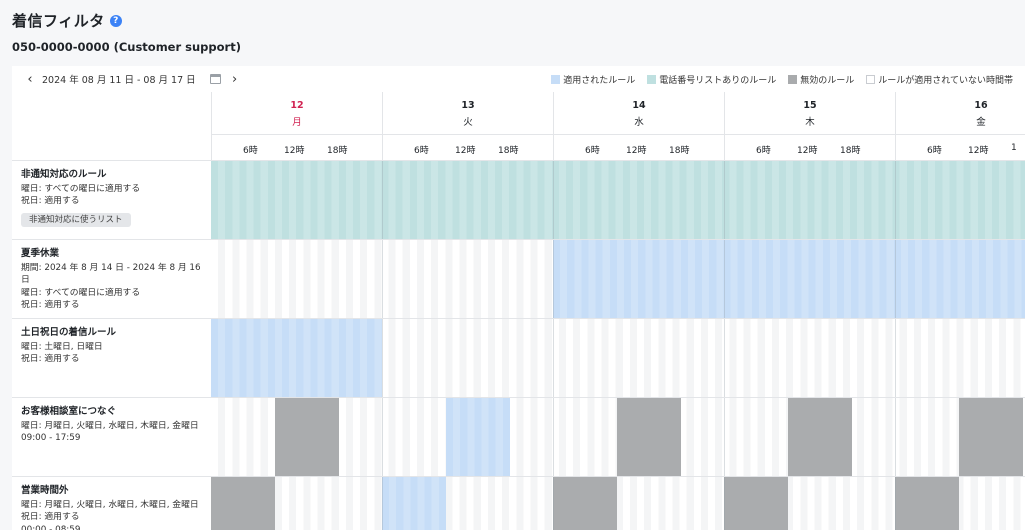 The width and height of the screenshot is (1025, 530). Describe the element at coordinates (599, 80) in the screenshot. I see `legend-label: 適用されたルール` at that location.